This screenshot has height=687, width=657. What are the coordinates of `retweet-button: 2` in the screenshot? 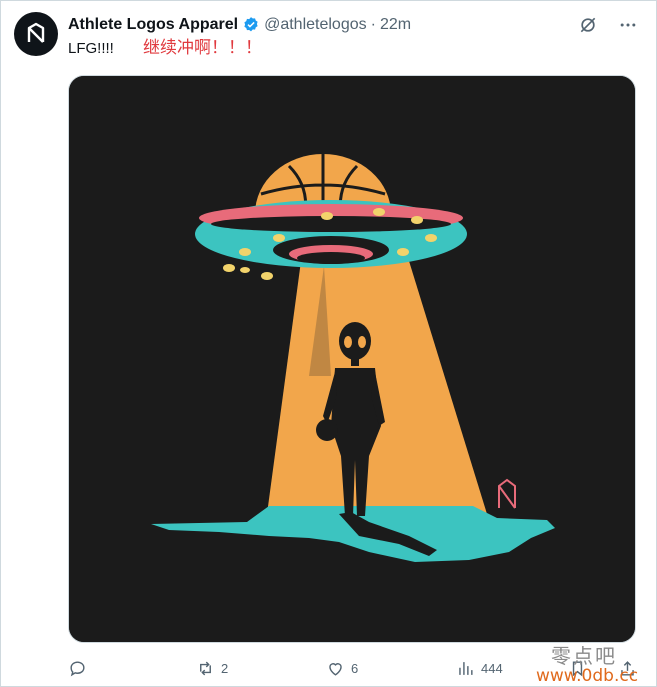 It's located at (212, 668).